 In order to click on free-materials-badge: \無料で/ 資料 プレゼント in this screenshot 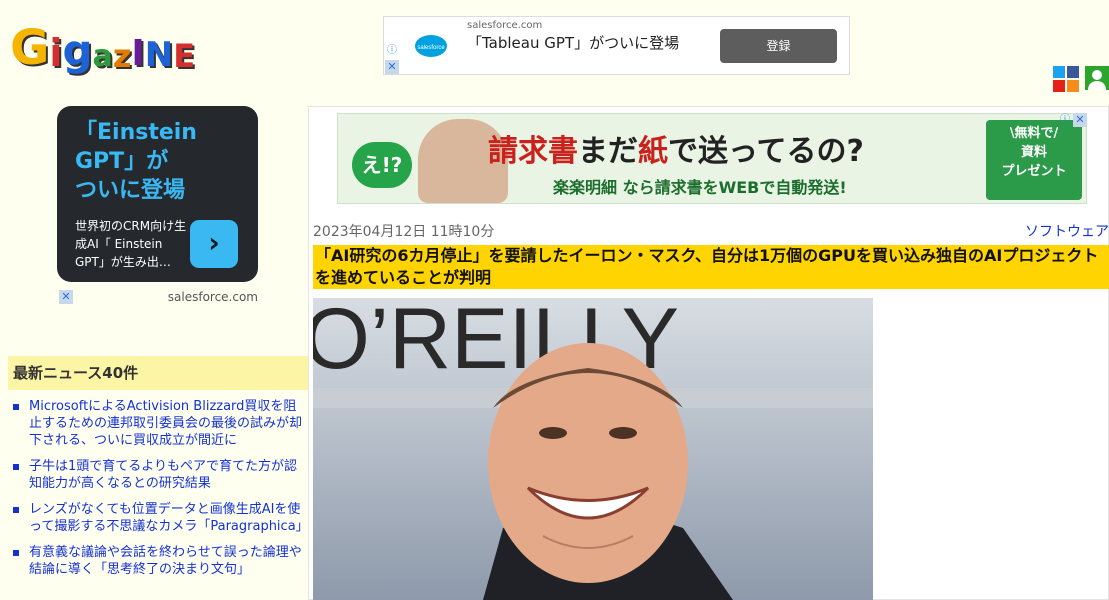, I will do `click(1034, 160)`.